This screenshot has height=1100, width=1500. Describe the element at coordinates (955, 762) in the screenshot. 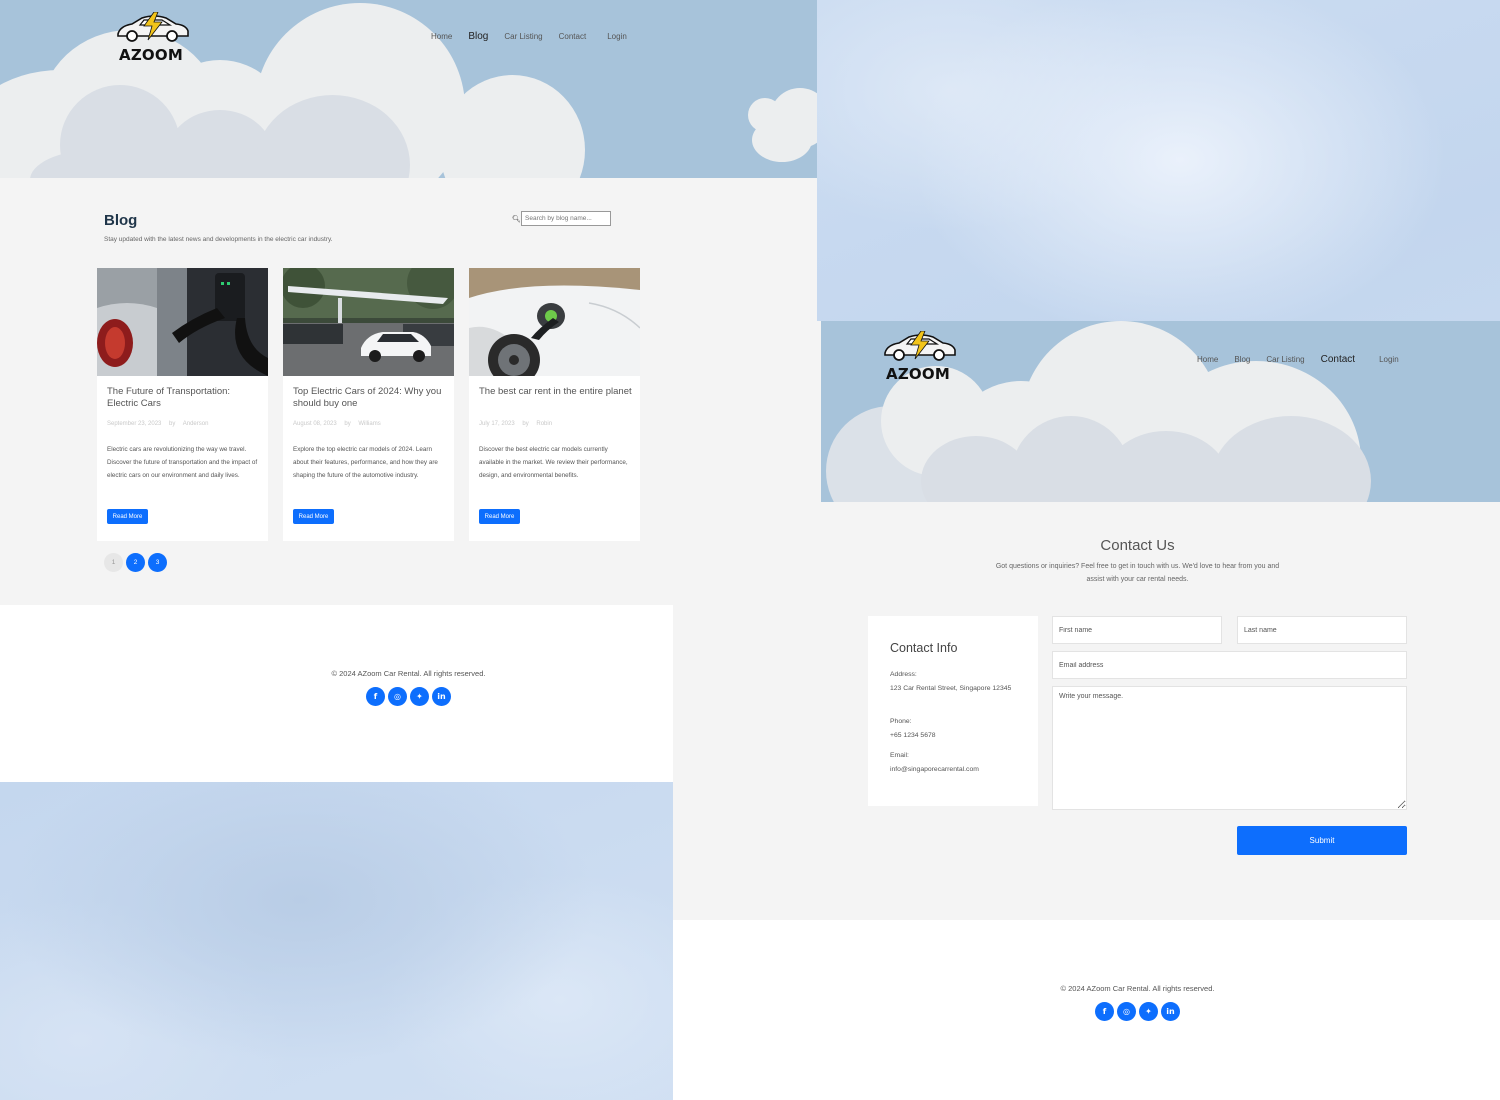

I see `email-block: Email: info@singaporecarrental.com` at that location.